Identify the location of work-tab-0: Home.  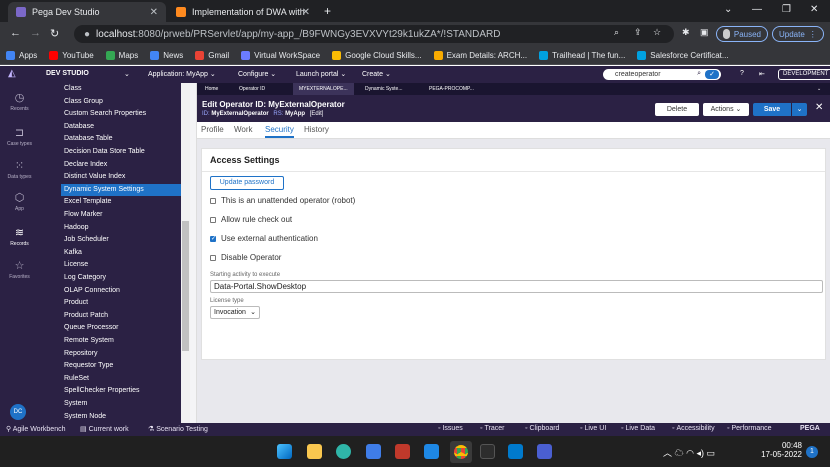
(211, 89).